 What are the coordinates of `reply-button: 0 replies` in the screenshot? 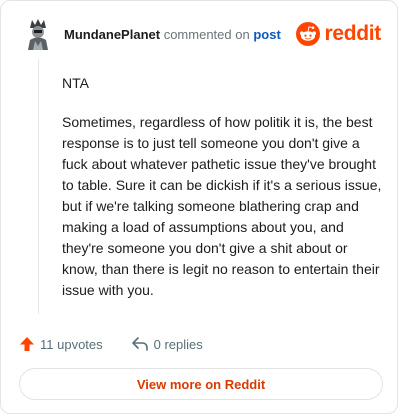 It's located at (167, 344).